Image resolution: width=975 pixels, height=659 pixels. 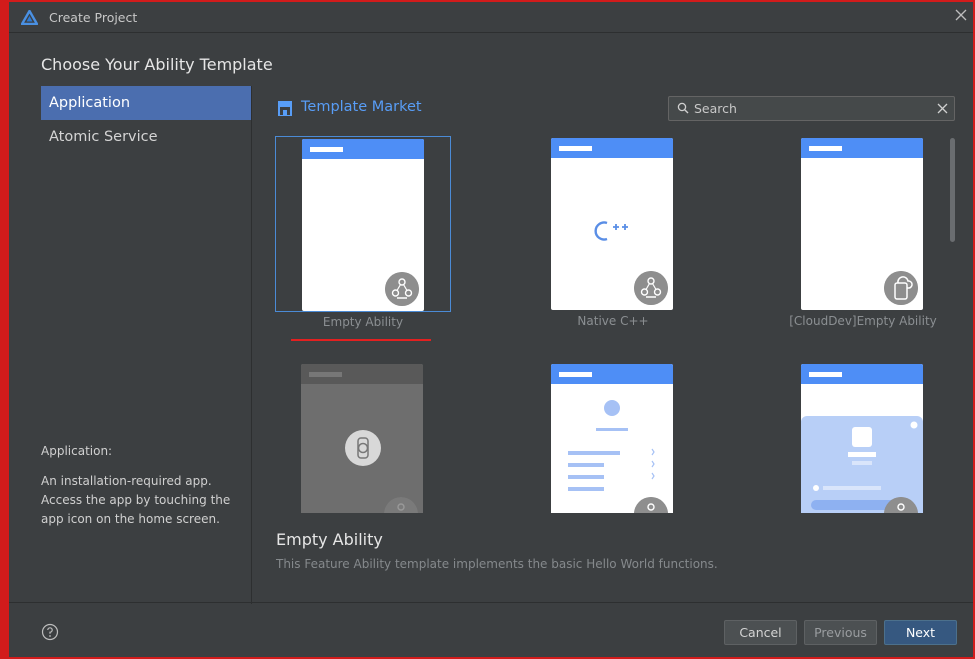 What do you see at coordinates (920, 632) in the screenshot?
I see `next-button: Next` at bounding box center [920, 632].